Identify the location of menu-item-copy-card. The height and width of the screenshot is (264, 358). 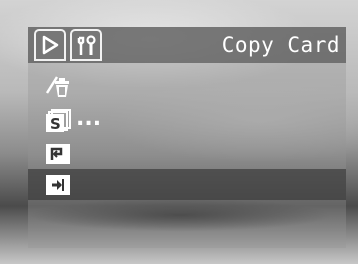
(187, 184).